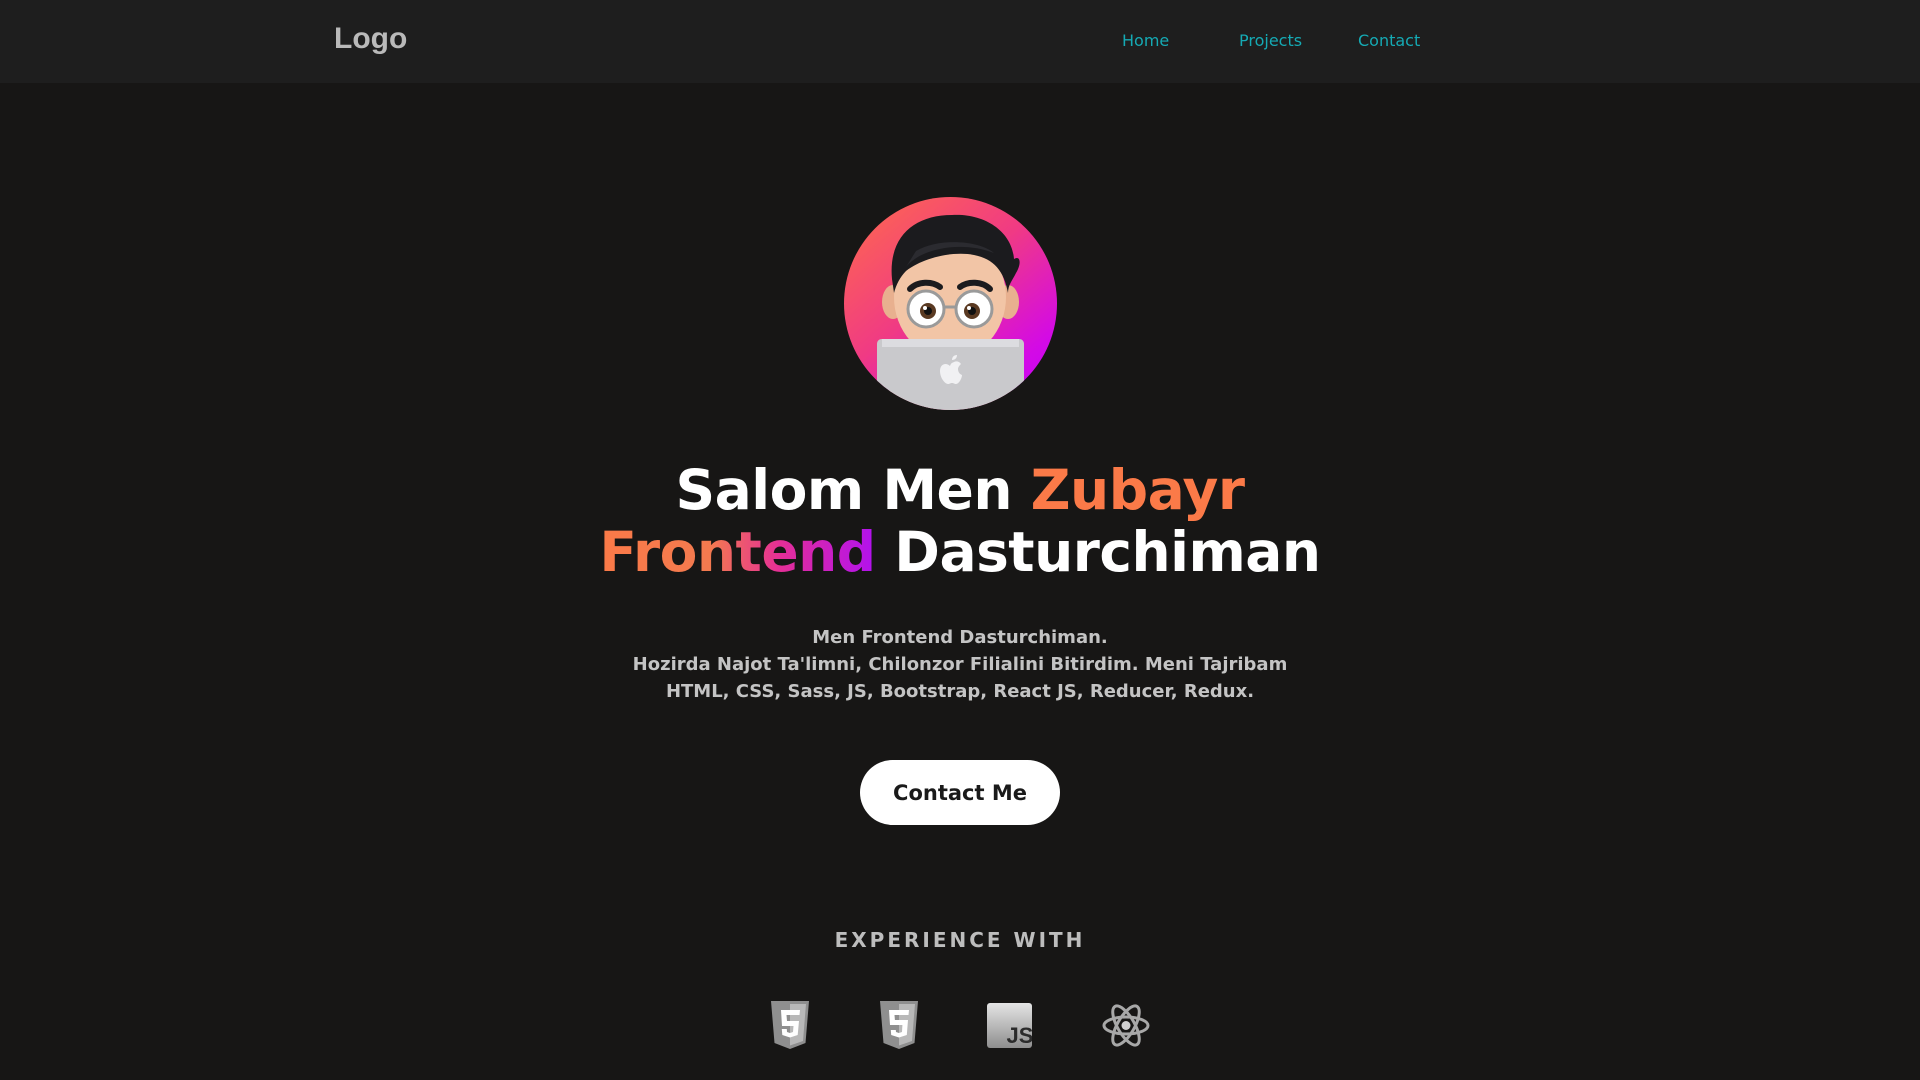  I want to click on headline-role: Frontend, so click(737, 552).